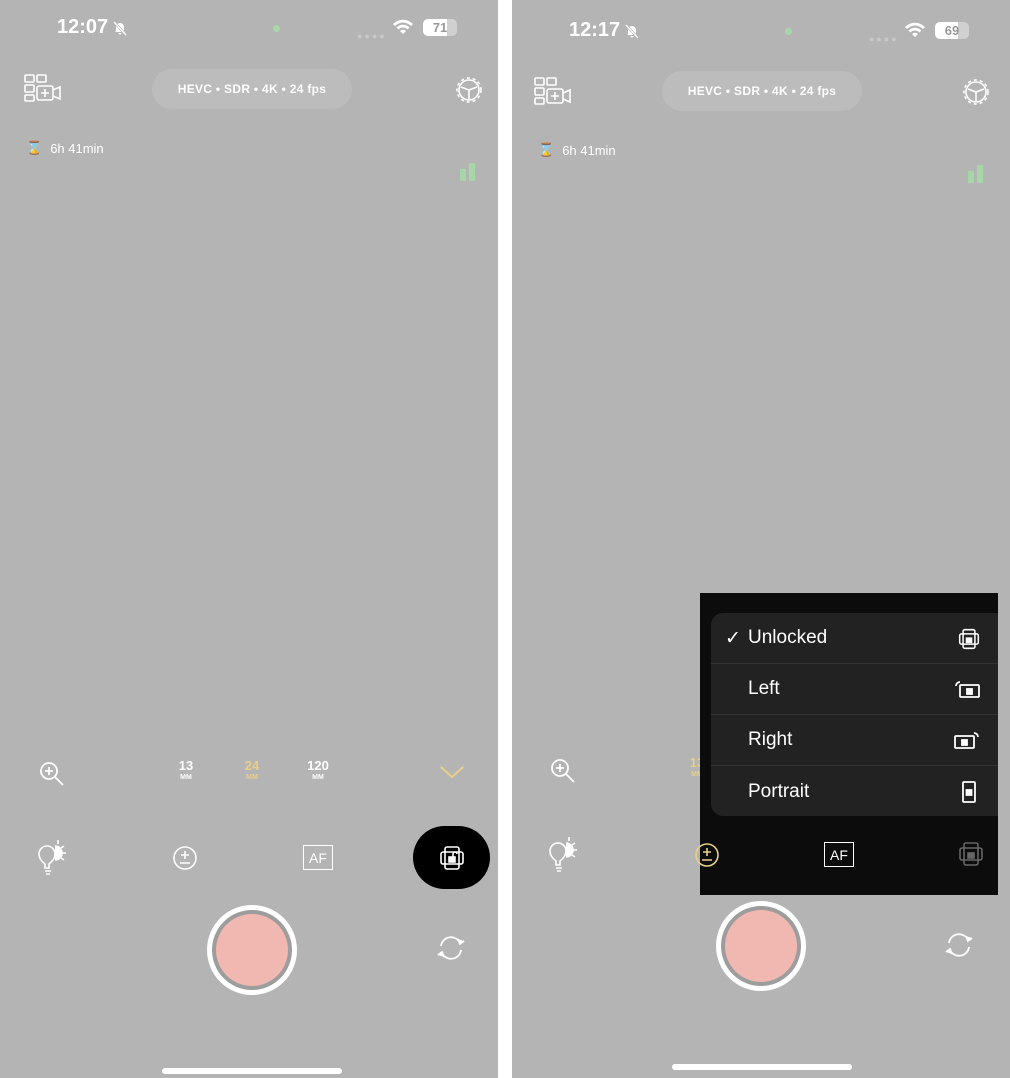 This screenshot has width=1010, height=1078. Describe the element at coordinates (83, 27) in the screenshot. I see `time-text: 12:07` at that location.